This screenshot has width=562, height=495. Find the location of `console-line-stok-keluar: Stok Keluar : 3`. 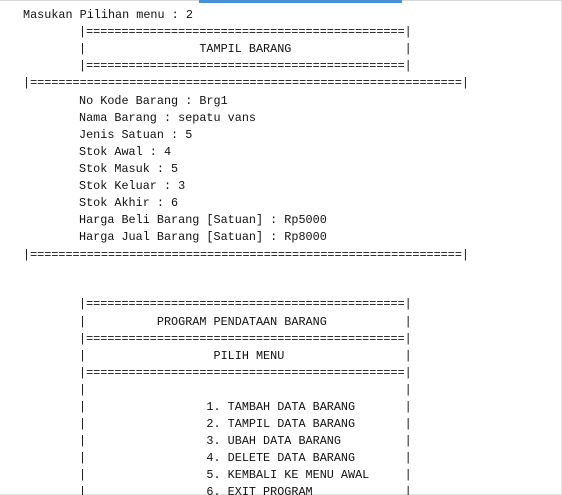

console-line-stok-keluar: Stok Keluar : 3 is located at coordinates (132, 186).